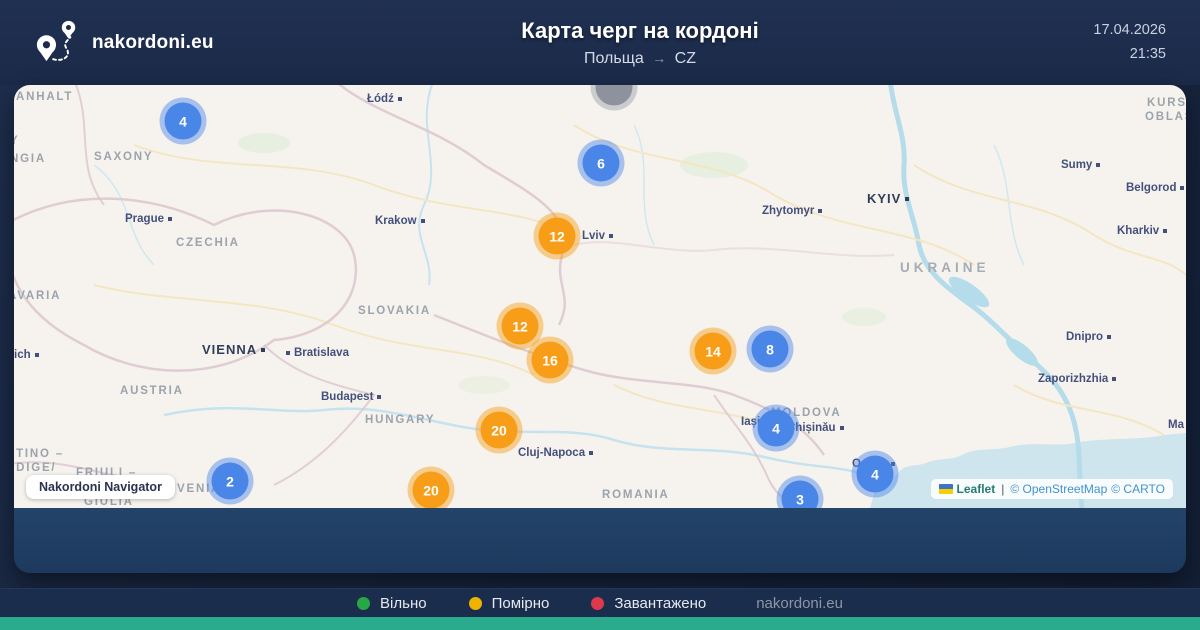 The height and width of the screenshot is (630, 1200). I want to click on legend-item: Вільно, so click(392, 603).